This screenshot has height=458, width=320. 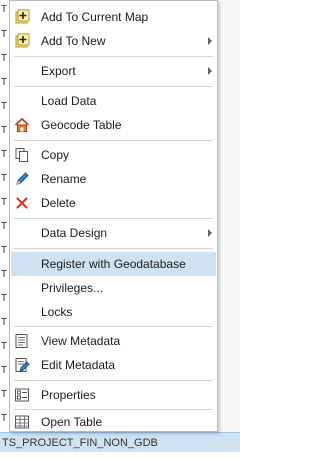 What do you see at coordinates (113, 41) in the screenshot?
I see `menu-item-add-to-new: Add To New` at bounding box center [113, 41].